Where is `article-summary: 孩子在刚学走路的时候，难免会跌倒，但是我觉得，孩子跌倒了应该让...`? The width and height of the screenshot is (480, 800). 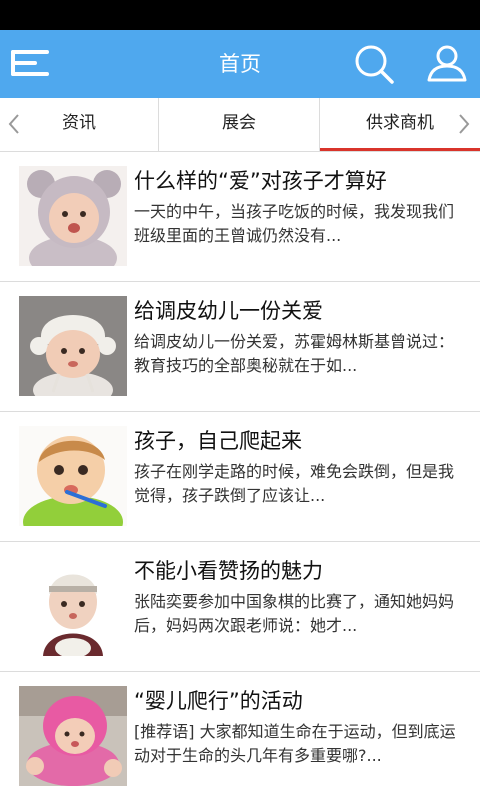
article-summary: 孩子在刚学走路的时候，难免会跌倒，但是我觉得，孩子跌倒了应该让... is located at coordinates (294, 483).